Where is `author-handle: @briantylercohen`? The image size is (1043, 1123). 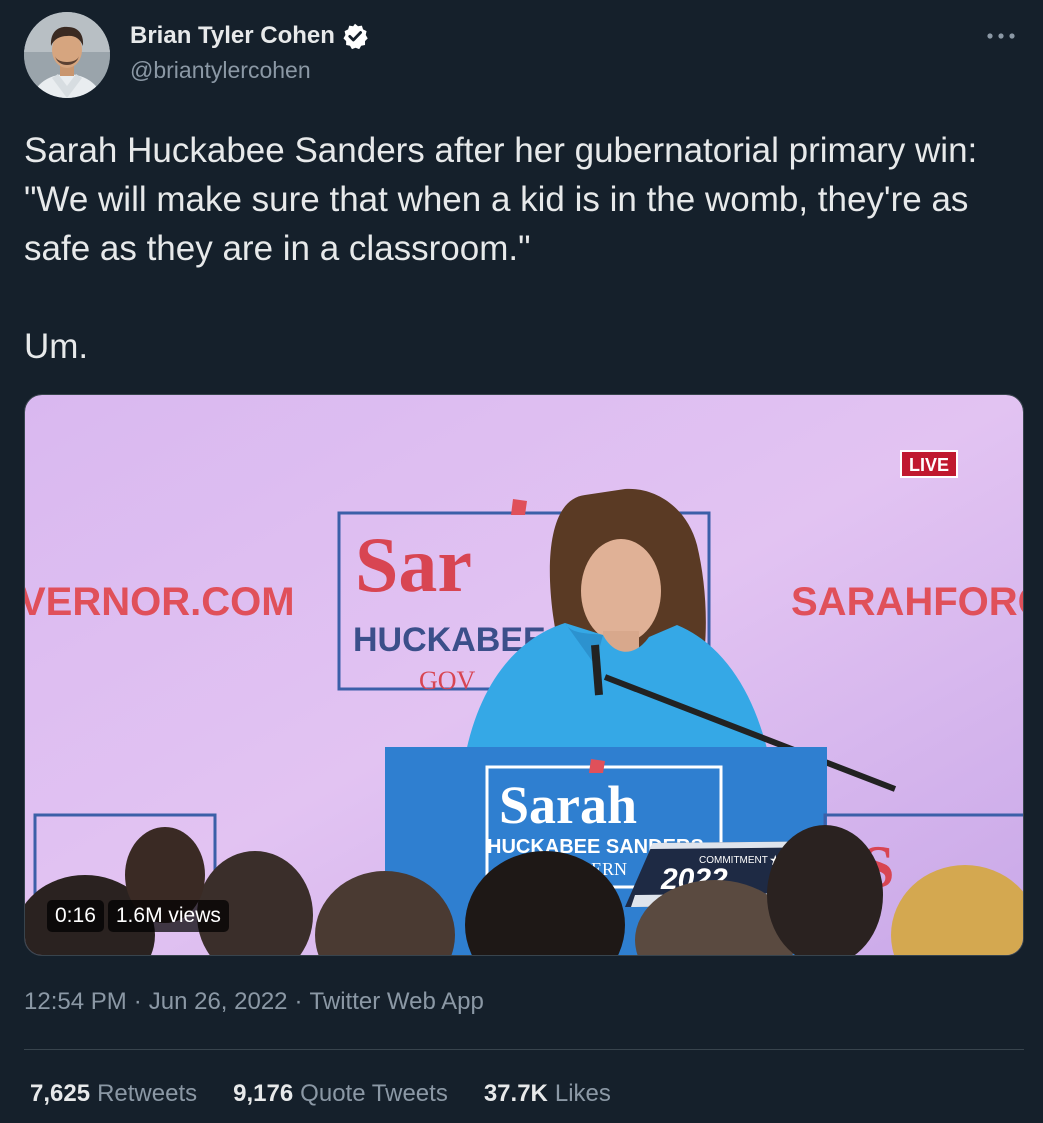 author-handle: @briantylercohen is located at coordinates (249, 70).